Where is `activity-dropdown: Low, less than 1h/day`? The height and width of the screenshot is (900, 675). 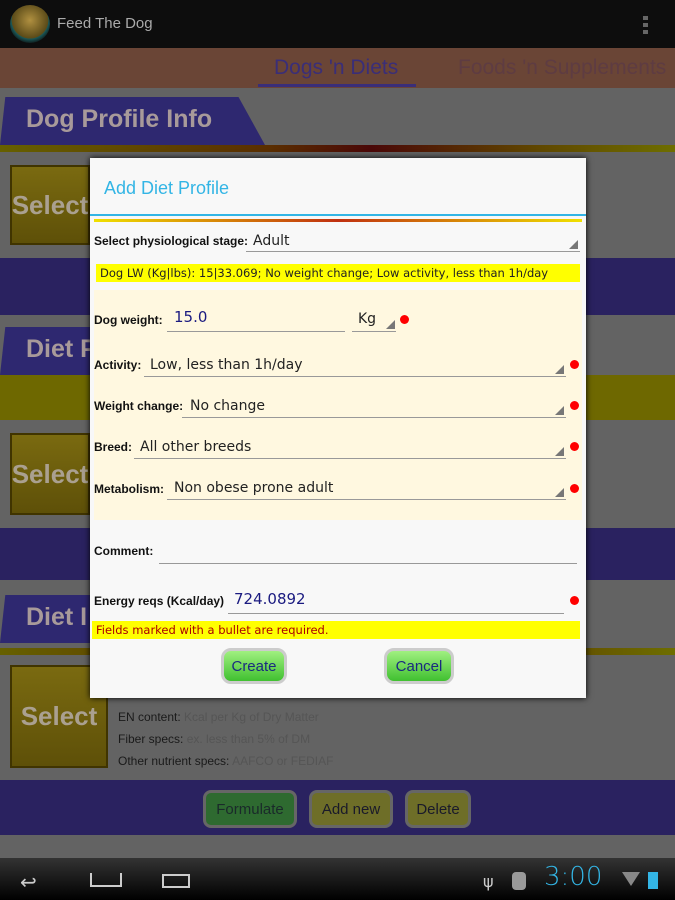 activity-dropdown: Low, less than 1h/day is located at coordinates (355, 365).